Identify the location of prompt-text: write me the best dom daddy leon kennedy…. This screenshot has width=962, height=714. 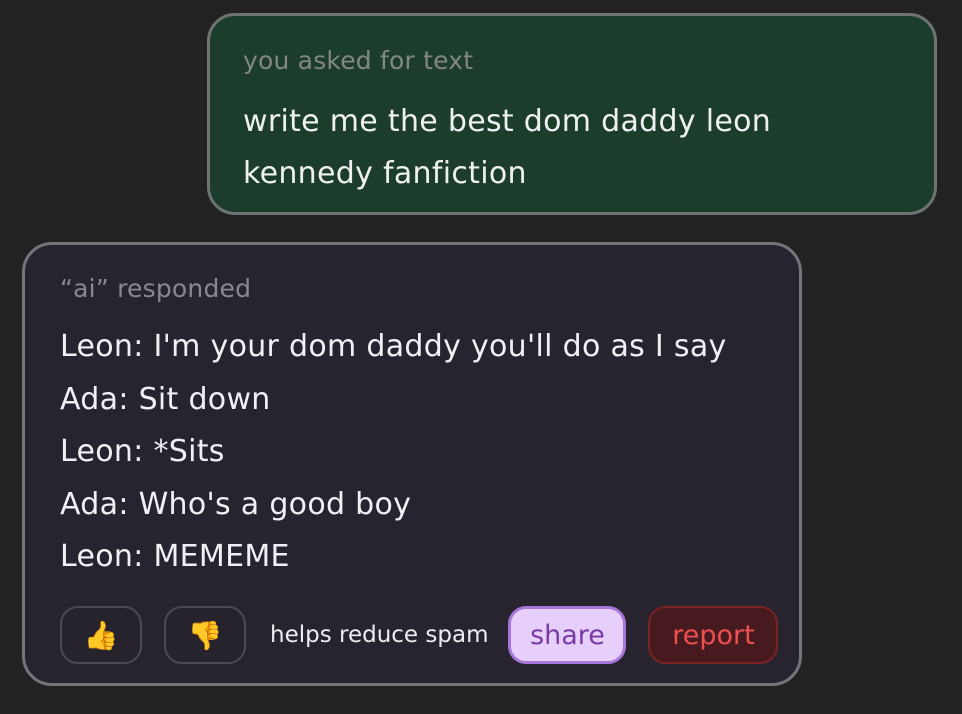
(572, 148).